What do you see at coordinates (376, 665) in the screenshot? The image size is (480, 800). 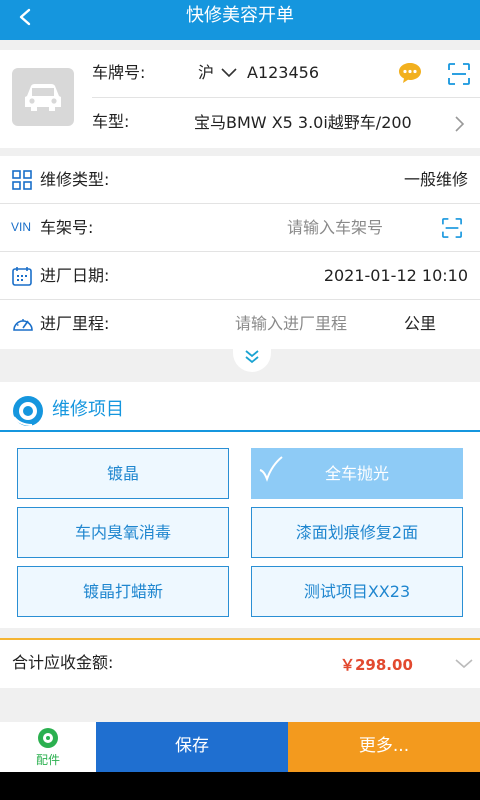 I see `total-amount: ￥298.00` at bounding box center [376, 665].